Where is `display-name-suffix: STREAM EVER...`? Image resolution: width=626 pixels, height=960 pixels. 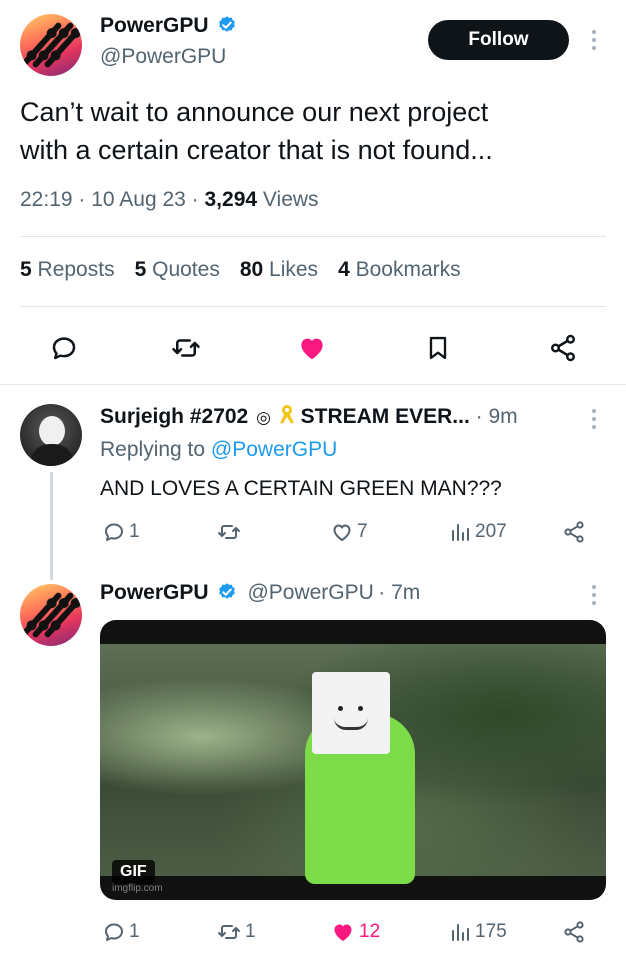
display-name-suffix: STREAM EVER... is located at coordinates (385, 416).